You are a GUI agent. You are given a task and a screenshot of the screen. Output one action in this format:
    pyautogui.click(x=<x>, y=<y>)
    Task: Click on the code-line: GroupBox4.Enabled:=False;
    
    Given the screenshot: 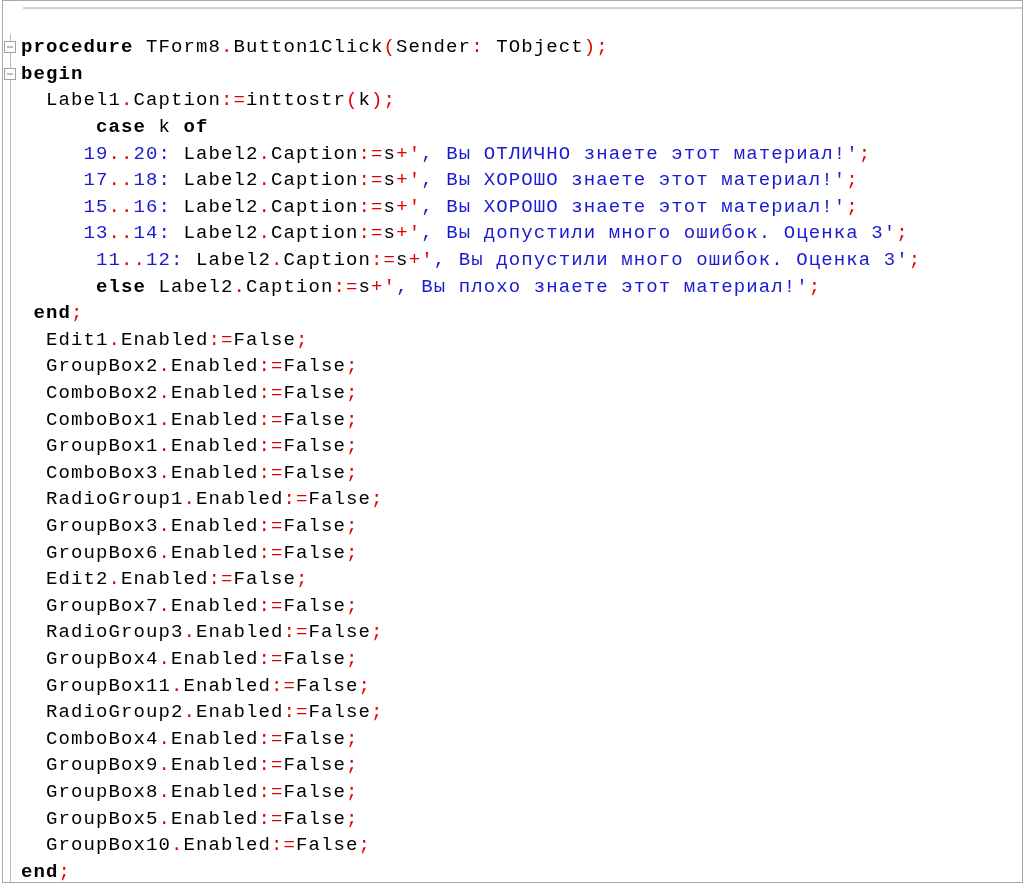 What is the action you would take?
    pyautogui.click(x=202, y=658)
    